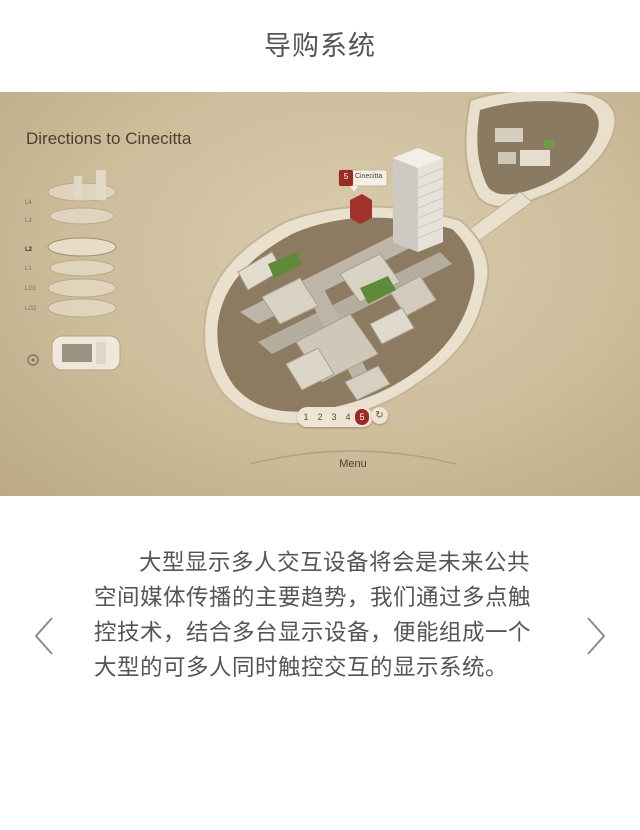 This screenshot has width=640, height=830. I want to click on chevron-left-icon, so click(44, 636).